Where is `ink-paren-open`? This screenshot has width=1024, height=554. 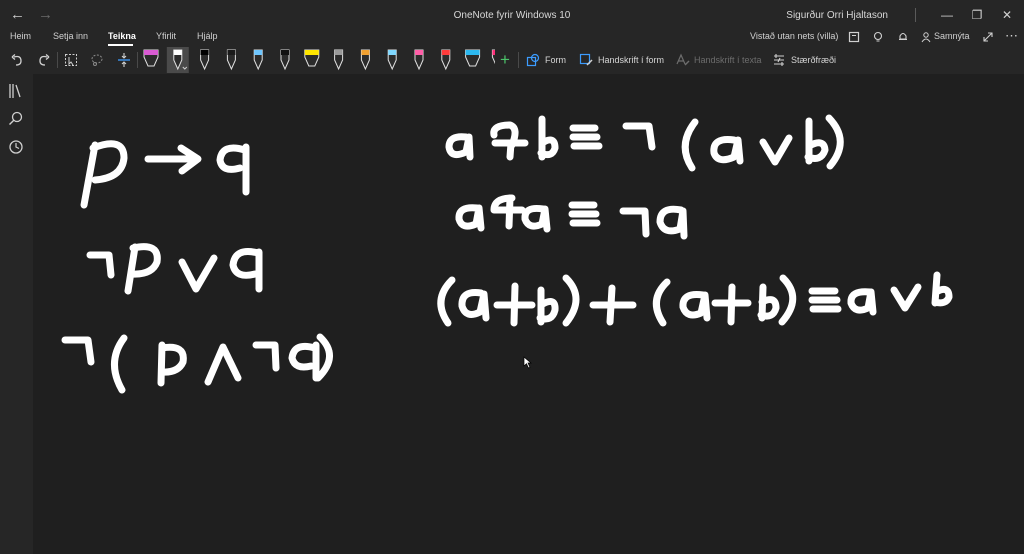 ink-paren-open is located at coordinates (119, 364).